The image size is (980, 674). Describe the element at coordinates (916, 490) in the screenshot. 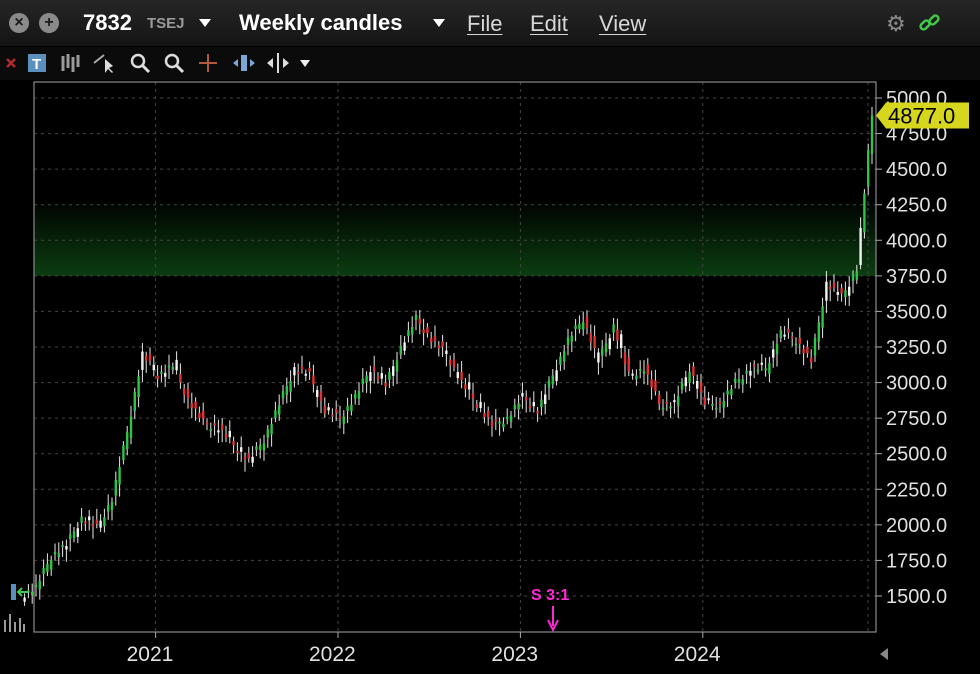

I see `y-tick-label: 2250.0` at that location.